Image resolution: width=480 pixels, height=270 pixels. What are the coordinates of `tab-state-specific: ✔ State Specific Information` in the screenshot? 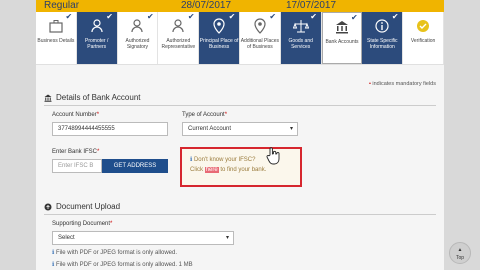 It's located at (383, 38).